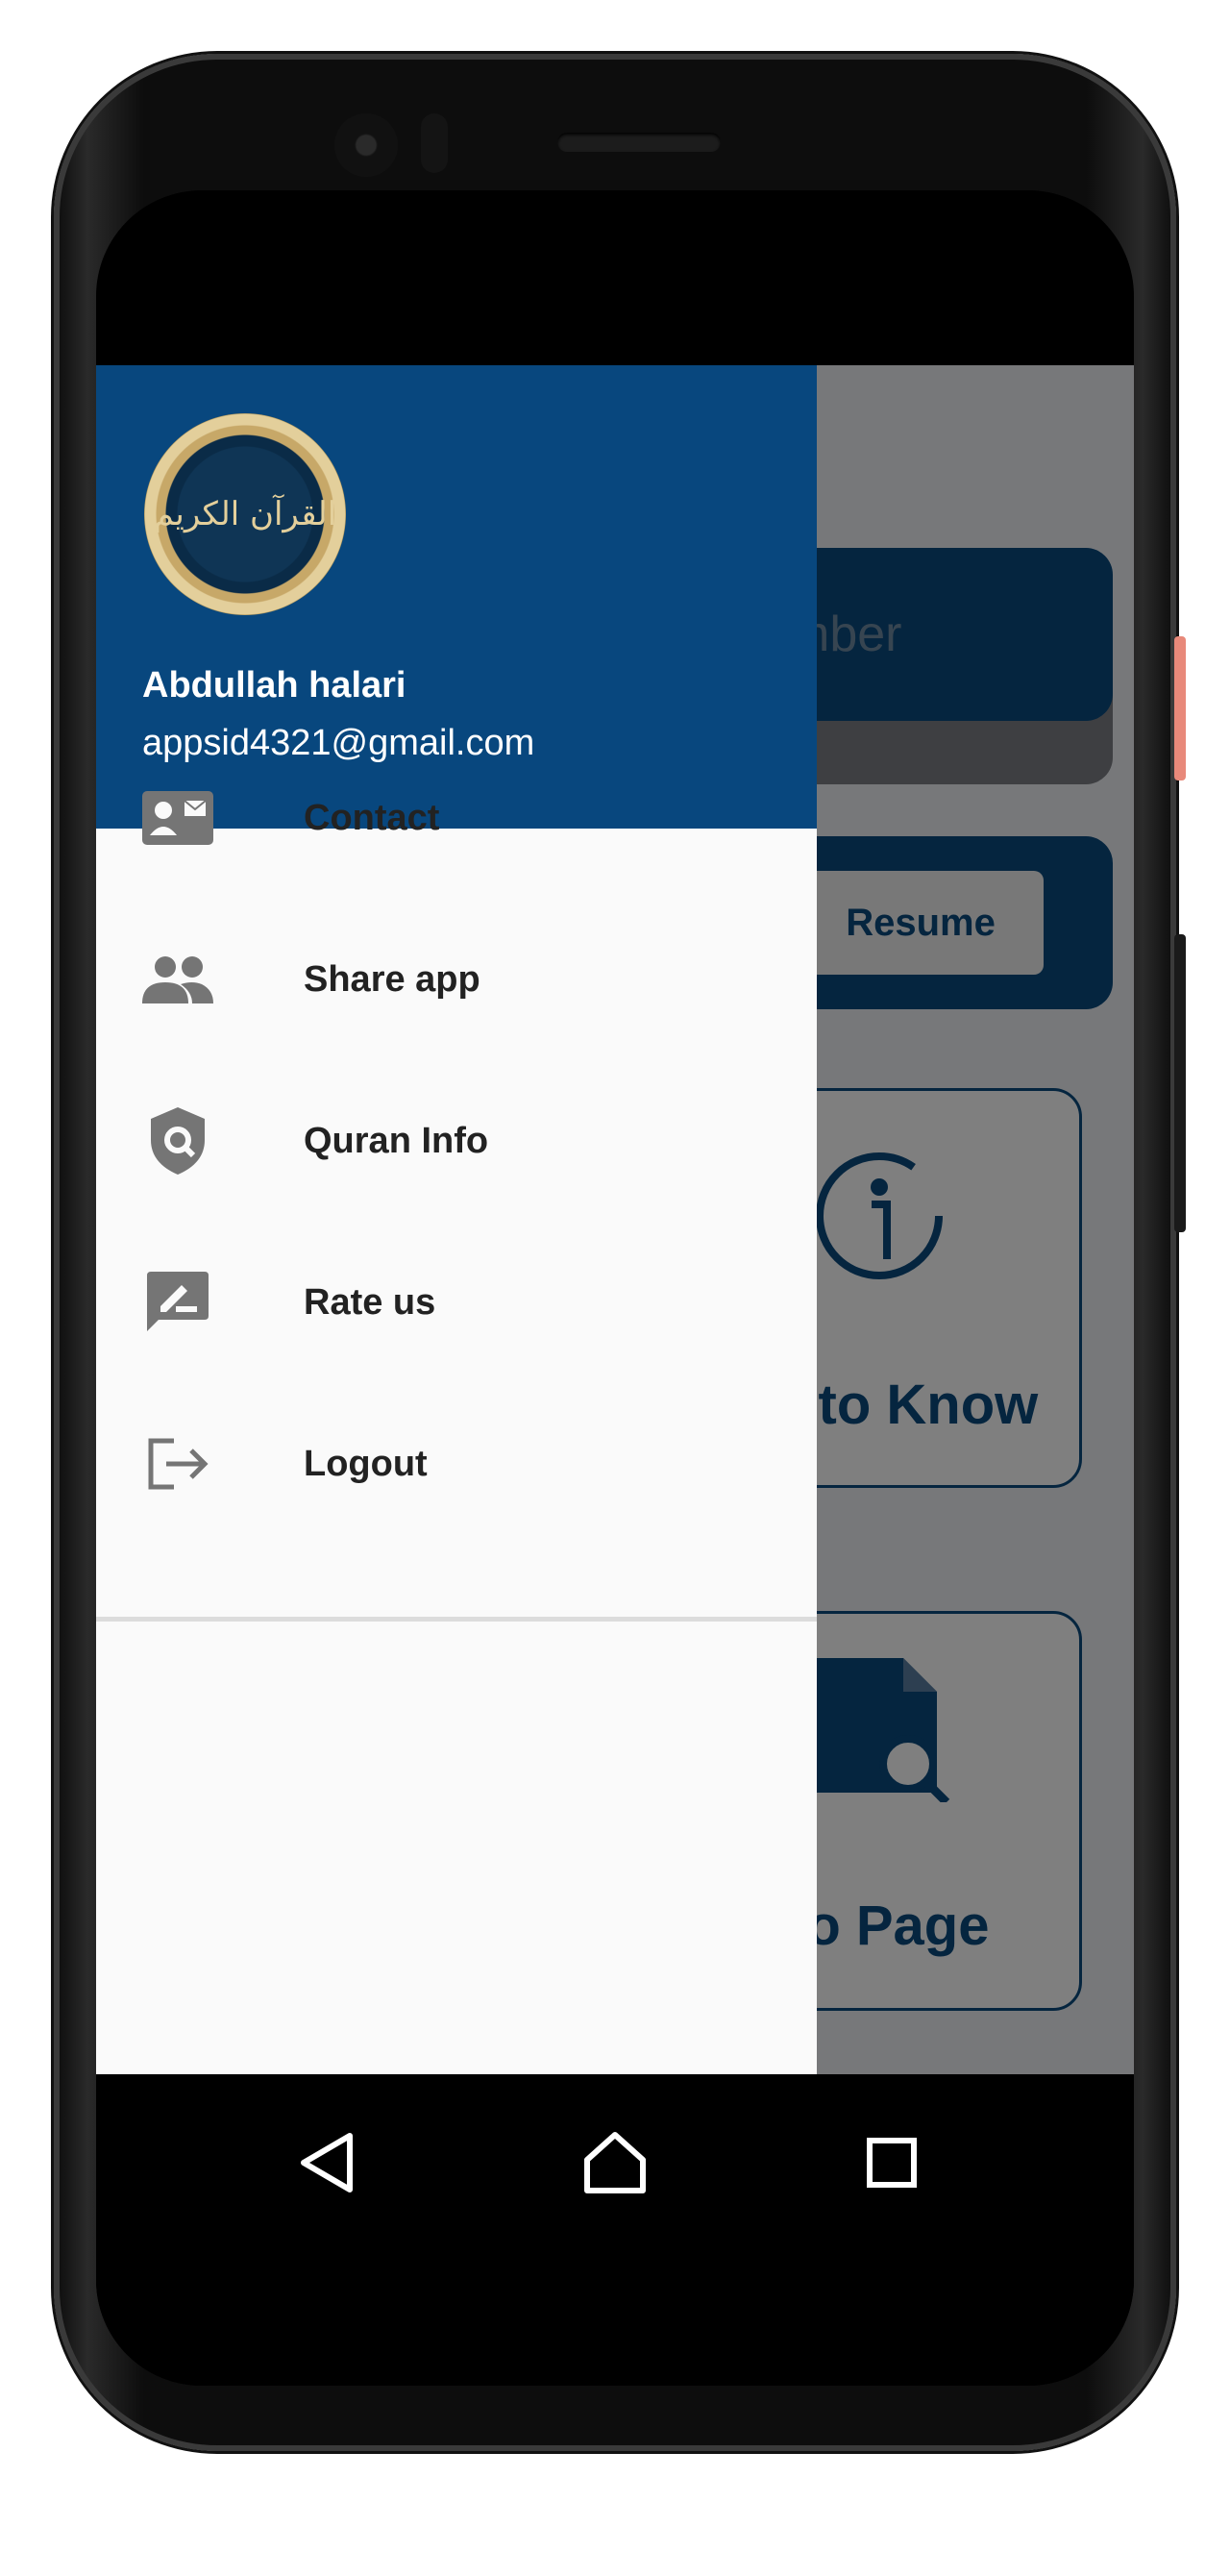 The height and width of the screenshot is (2576, 1230). What do you see at coordinates (892, 2162) in the screenshot?
I see `recents-icon` at bounding box center [892, 2162].